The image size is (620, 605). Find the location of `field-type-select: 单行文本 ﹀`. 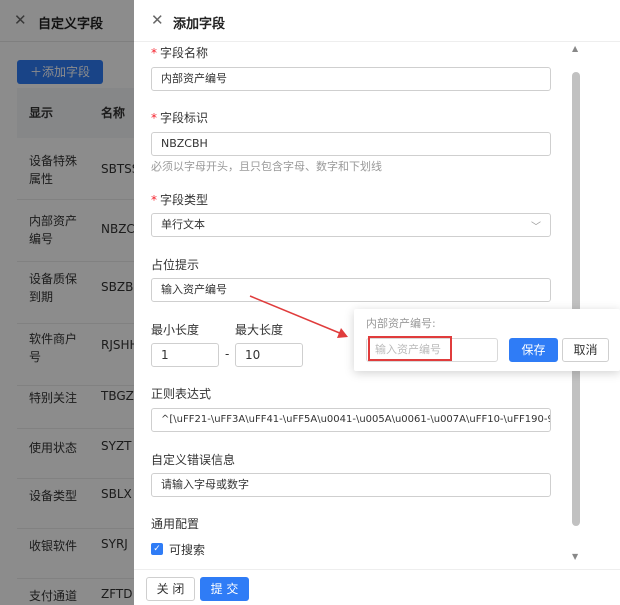

field-type-select: 单行文本 ﹀ is located at coordinates (351, 225).